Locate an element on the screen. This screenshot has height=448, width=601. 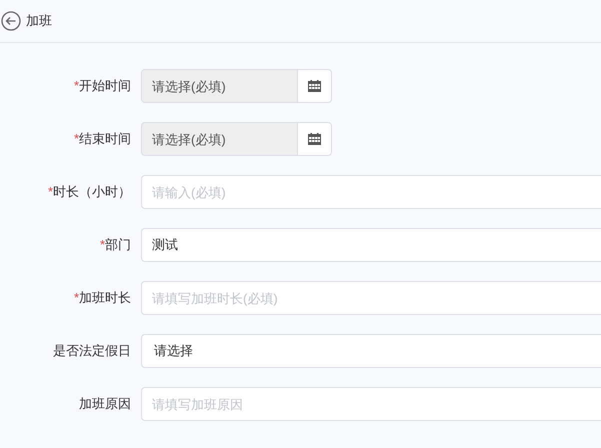
page-title: 加班 is located at coordinates (39, 21).